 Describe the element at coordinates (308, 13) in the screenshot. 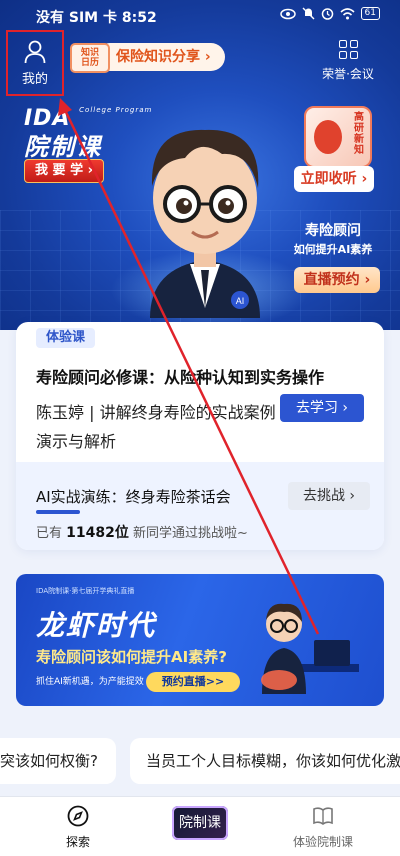

I see `mute-bell-icon` at that location.